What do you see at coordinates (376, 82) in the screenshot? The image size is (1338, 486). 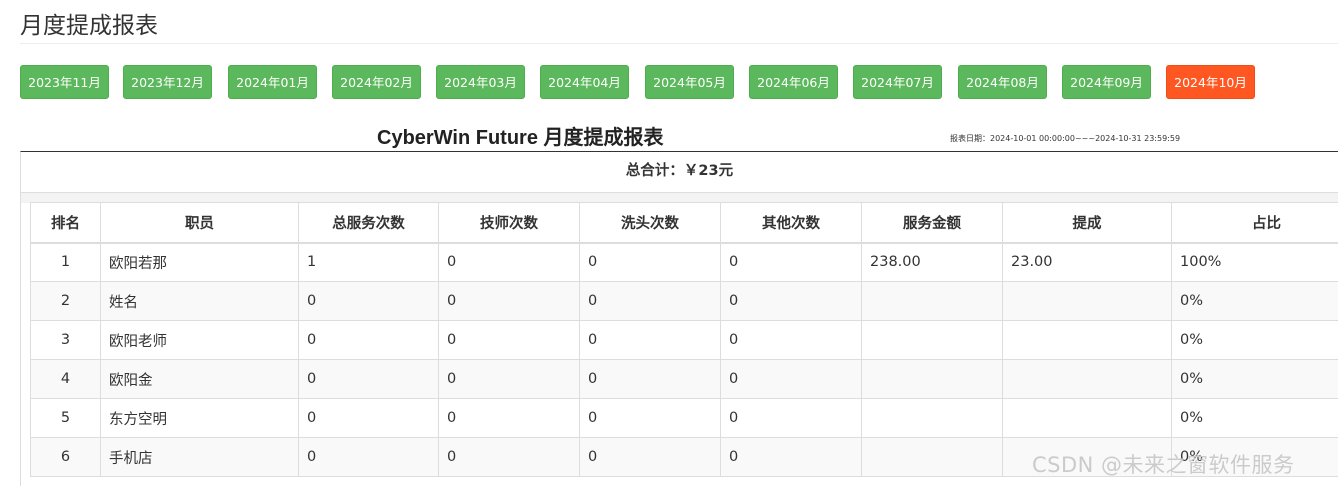 I see `month-button-3: 2024年02月` at bounding box center [376, 82].